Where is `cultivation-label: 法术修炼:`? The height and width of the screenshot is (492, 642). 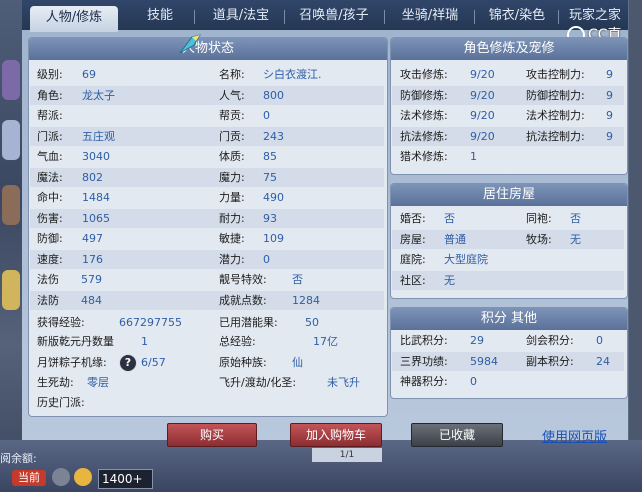 cultivation-label: 法术修炼: is located at coordinates (424, 115).